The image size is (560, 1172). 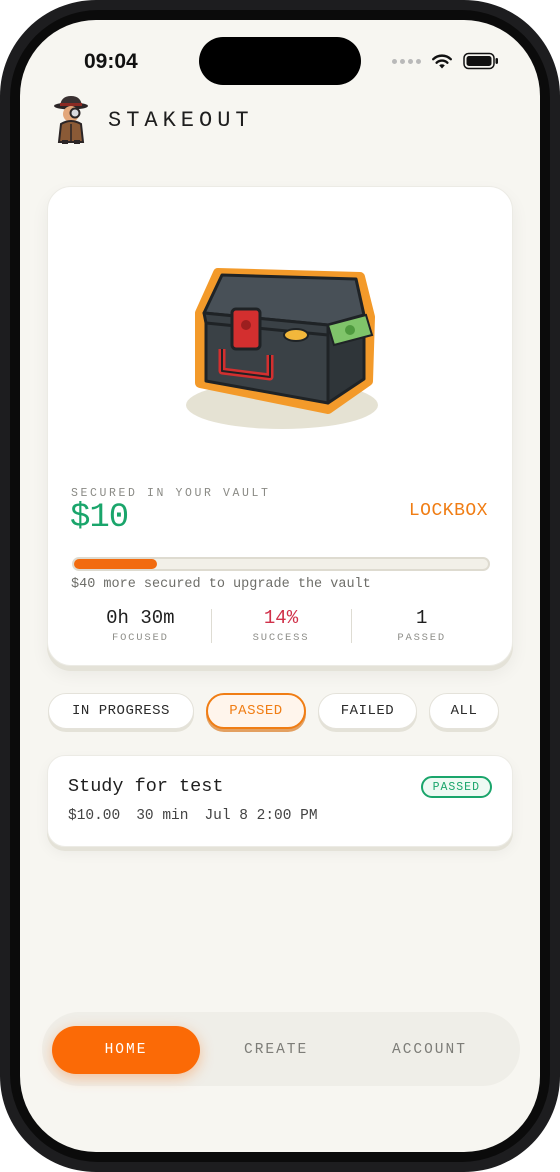 What do you see at coordinates (94, 816) in the screenshot?
I see `task-stake: $10.00` at bounding box center [94, 816].